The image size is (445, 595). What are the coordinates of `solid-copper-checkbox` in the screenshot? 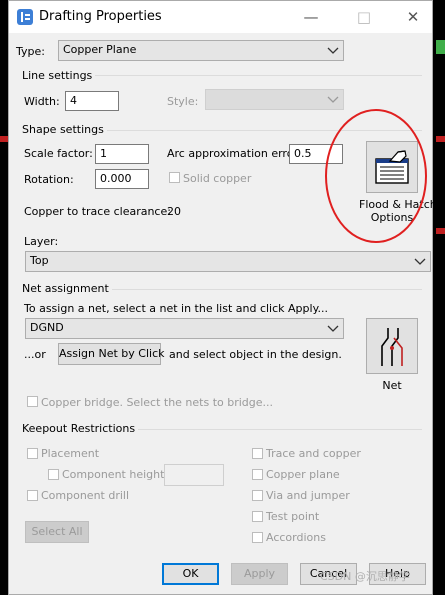 It's located at (174, 177).